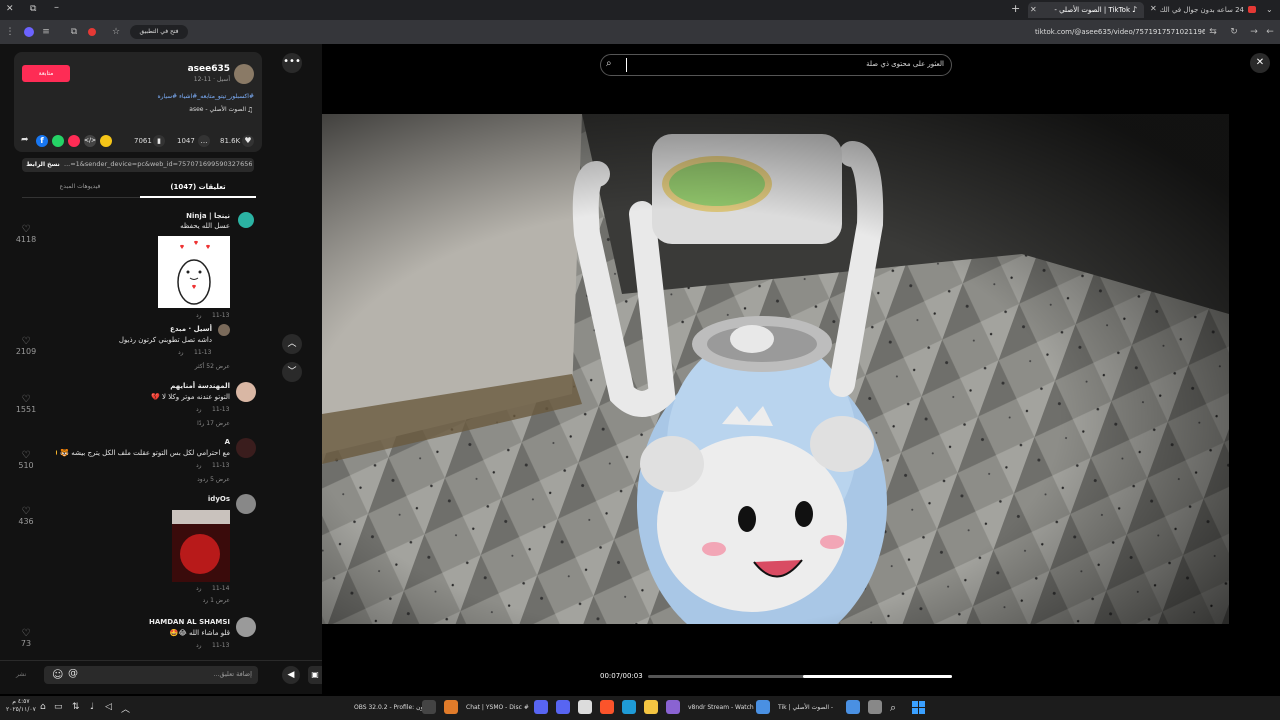  Describe the element at coordinates (26, 460) in the screenshot. I see `comment-like: ♡ 510` at that location.